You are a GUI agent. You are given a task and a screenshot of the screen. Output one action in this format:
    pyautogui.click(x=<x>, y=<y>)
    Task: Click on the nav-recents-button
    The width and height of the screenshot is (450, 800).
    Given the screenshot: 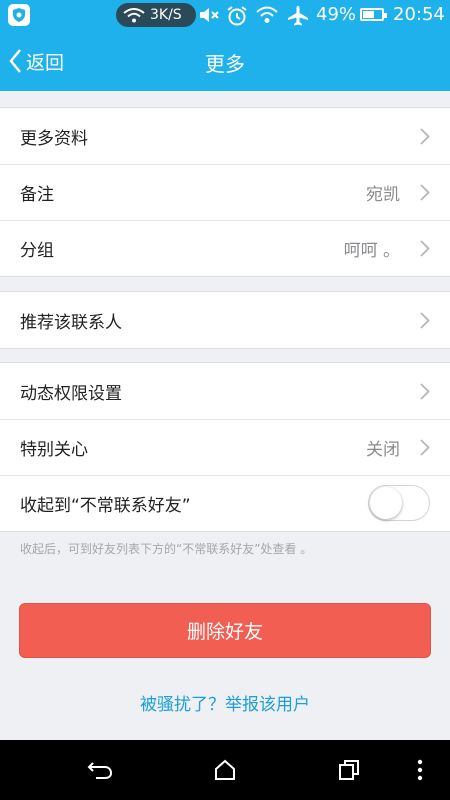 What is the action you would take?
    pyautogui.click(x=349, y=770)
    